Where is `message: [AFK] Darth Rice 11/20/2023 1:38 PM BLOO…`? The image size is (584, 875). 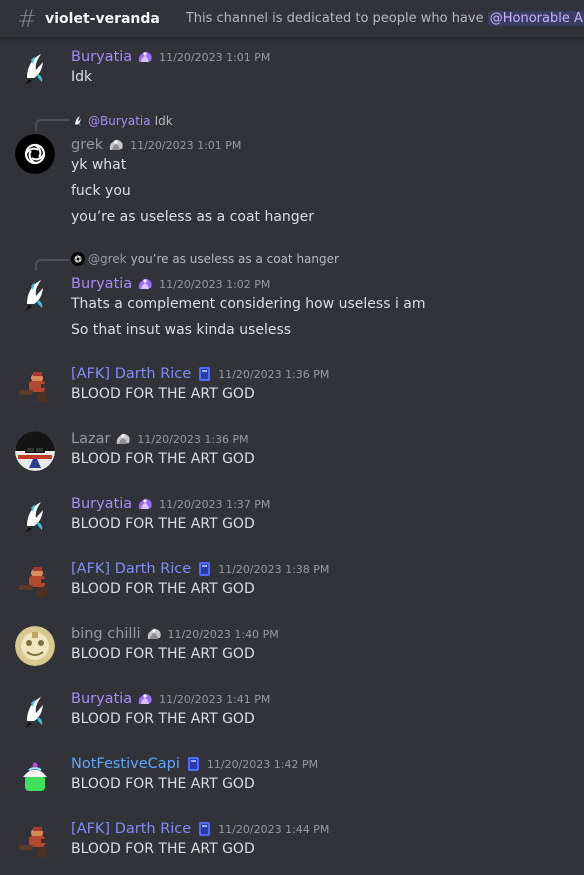 message: [AFK] Darth Rice 11/20/2023 1:38 PM BLOO… is located at coordinates (292, 584).